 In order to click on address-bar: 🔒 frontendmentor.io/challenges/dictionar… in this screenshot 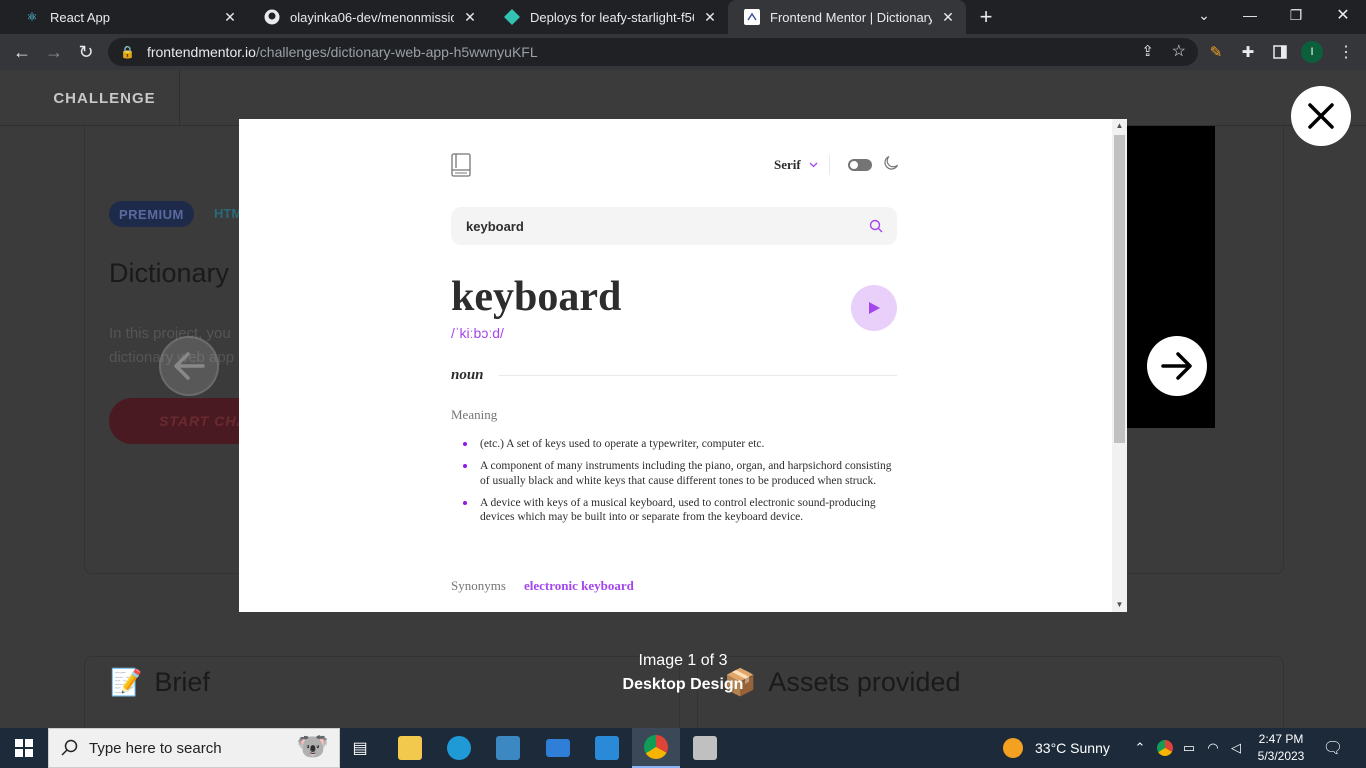, I will do `click(653, 52)`.